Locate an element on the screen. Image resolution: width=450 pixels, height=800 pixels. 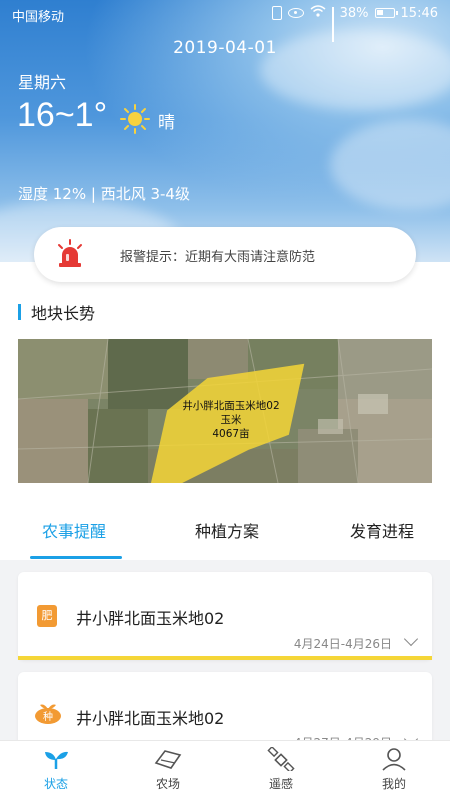
nav-profile: 我的 is located at coordinates (394, 769).